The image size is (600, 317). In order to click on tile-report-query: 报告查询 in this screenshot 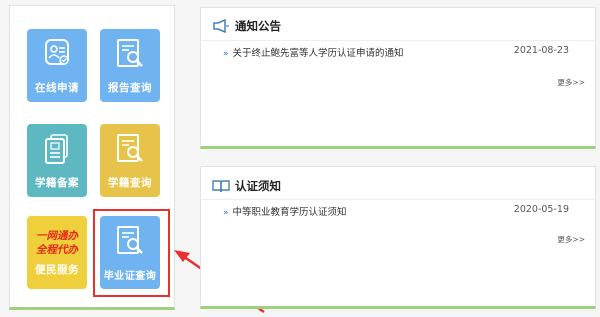, I will do `click(130, 65)`.